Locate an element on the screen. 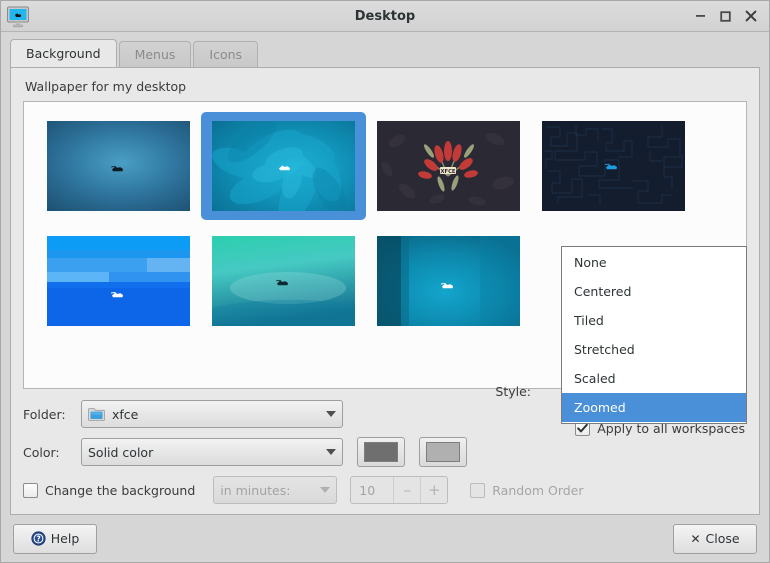  wallpaper-item-xfce-dark-maze is located at coordinates (613, 166).